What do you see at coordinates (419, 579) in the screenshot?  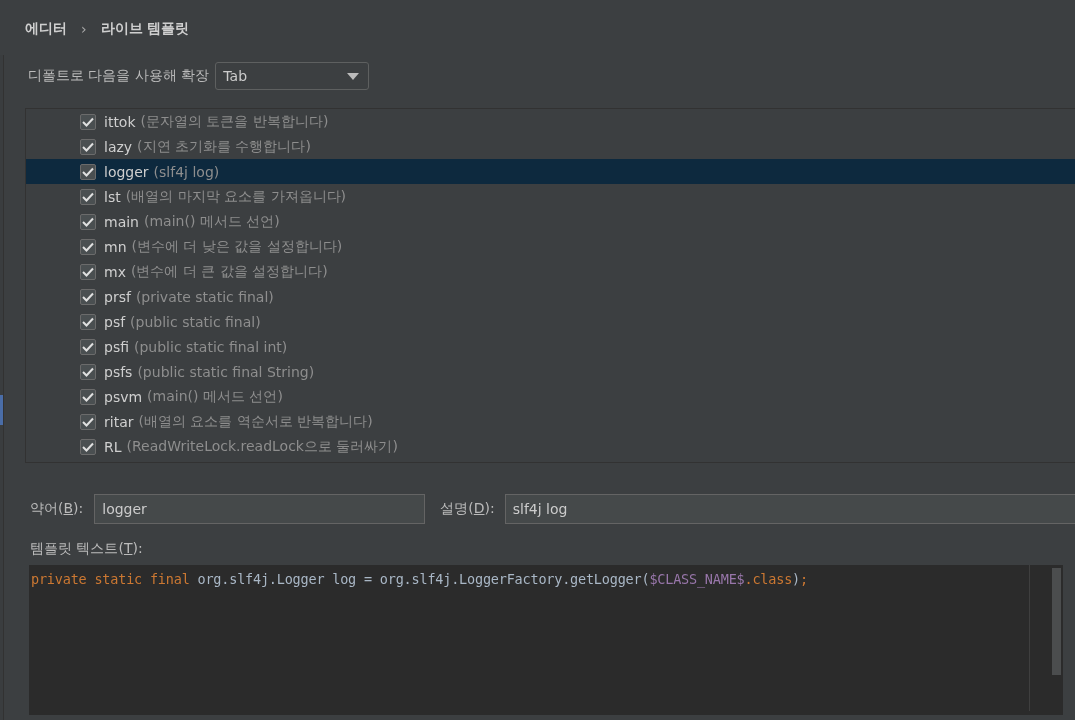 I see `code-line: private static final org.slf4j.Logger log = org.slf4j.LoggerFactory.getLogger($CLASS_NAME$.class);` at bounding box center [419, 579].